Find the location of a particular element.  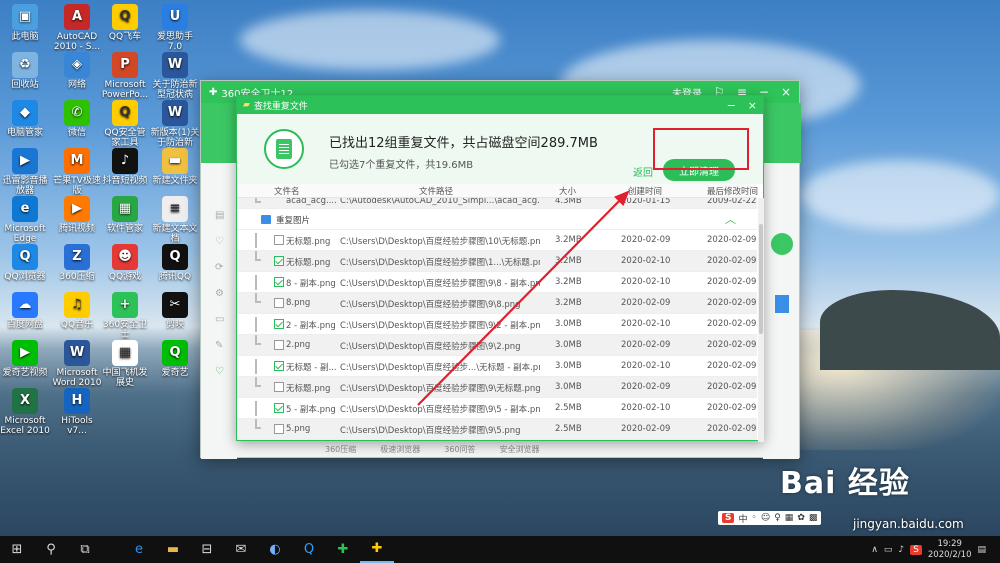

browser-icon: Q is located at coordinates (309, 549).